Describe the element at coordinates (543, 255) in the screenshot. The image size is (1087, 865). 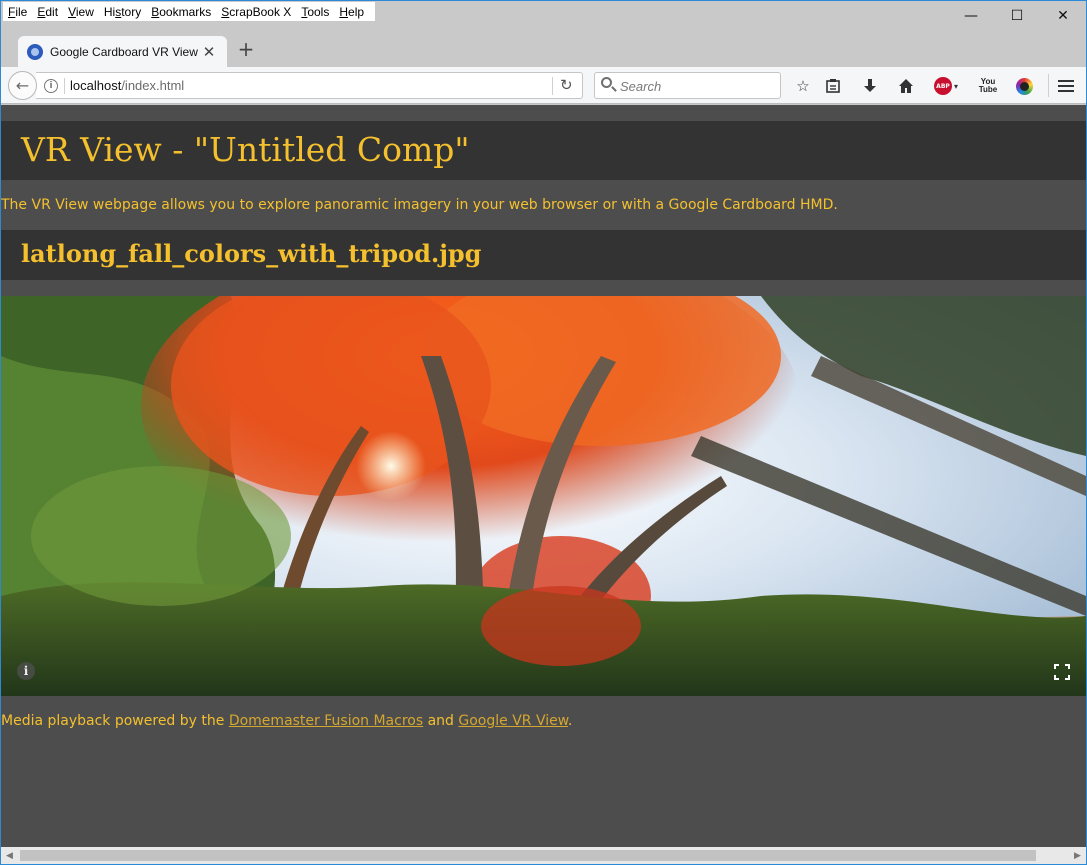
I see `media-title-bar: latlong_fall_colors_with_tripod.jpg` at that location.